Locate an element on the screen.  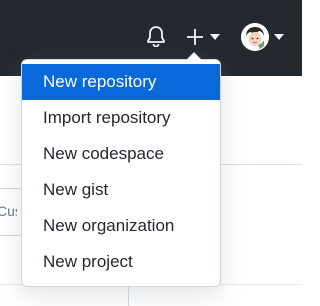
avatar is located at coordinates (254, 37).